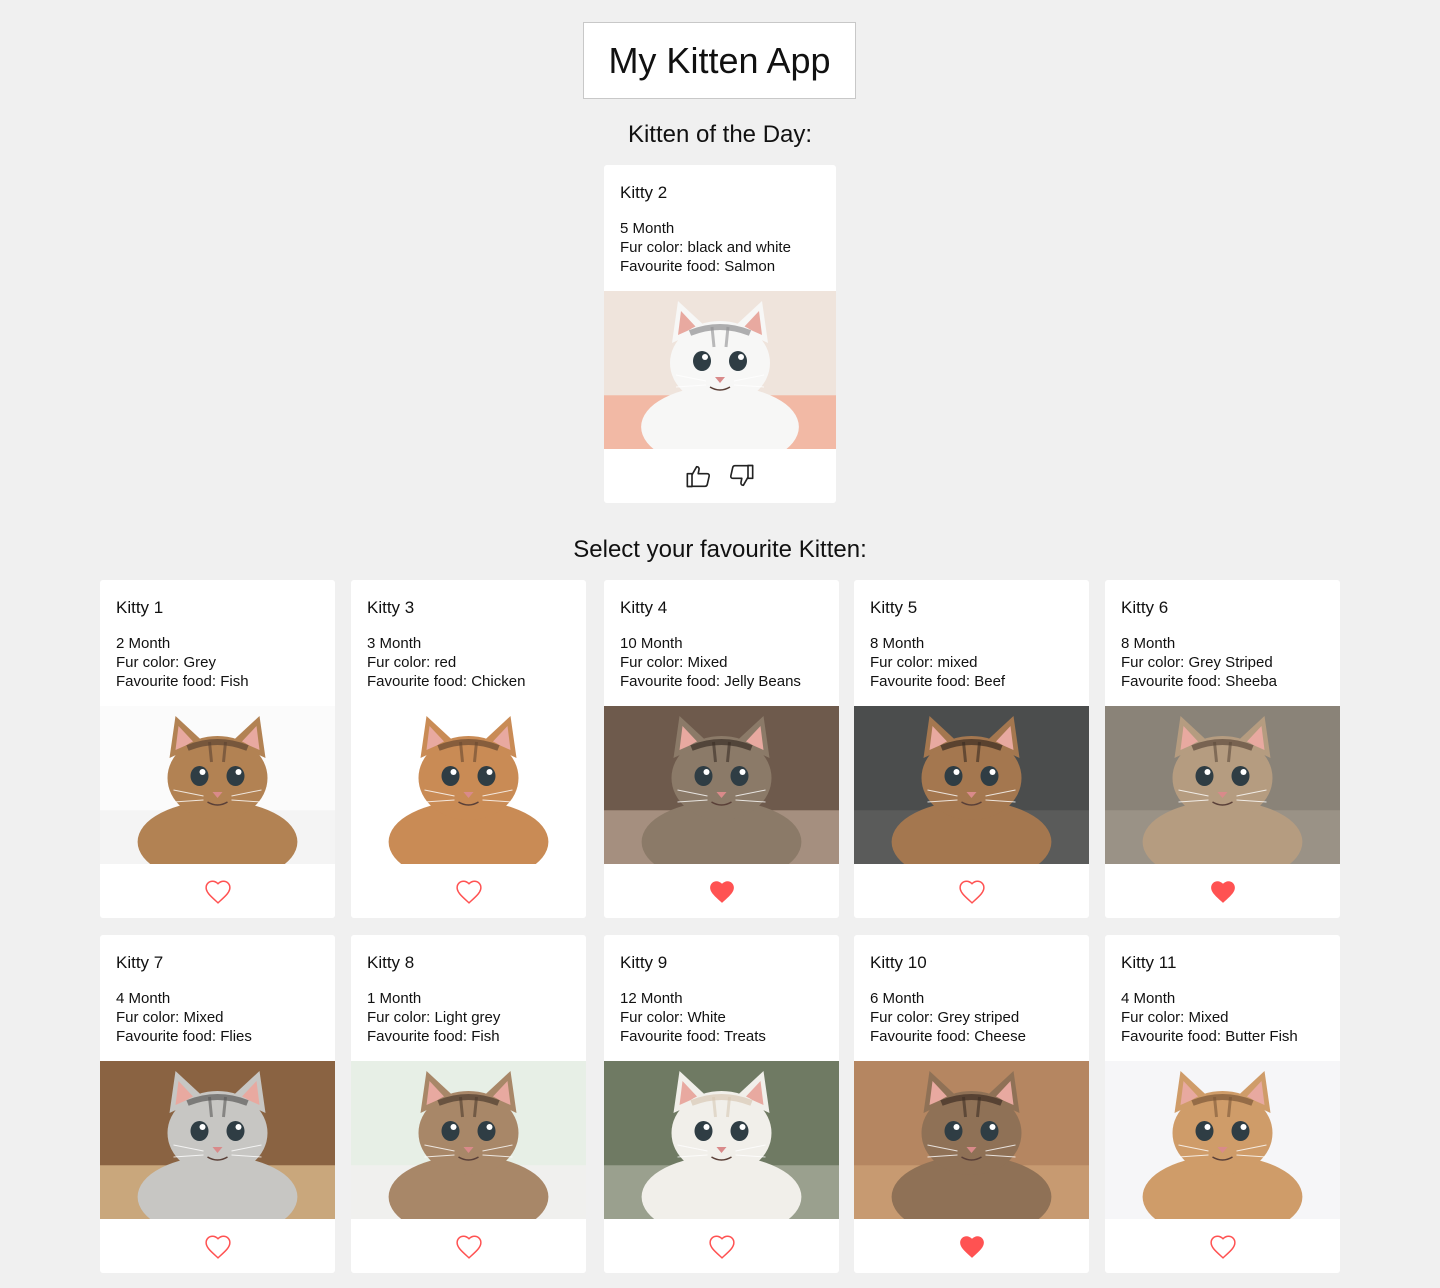 This screenshot has width=1440, height=1288. I want to click on app-title: My Kitten App, so click(719, 60).